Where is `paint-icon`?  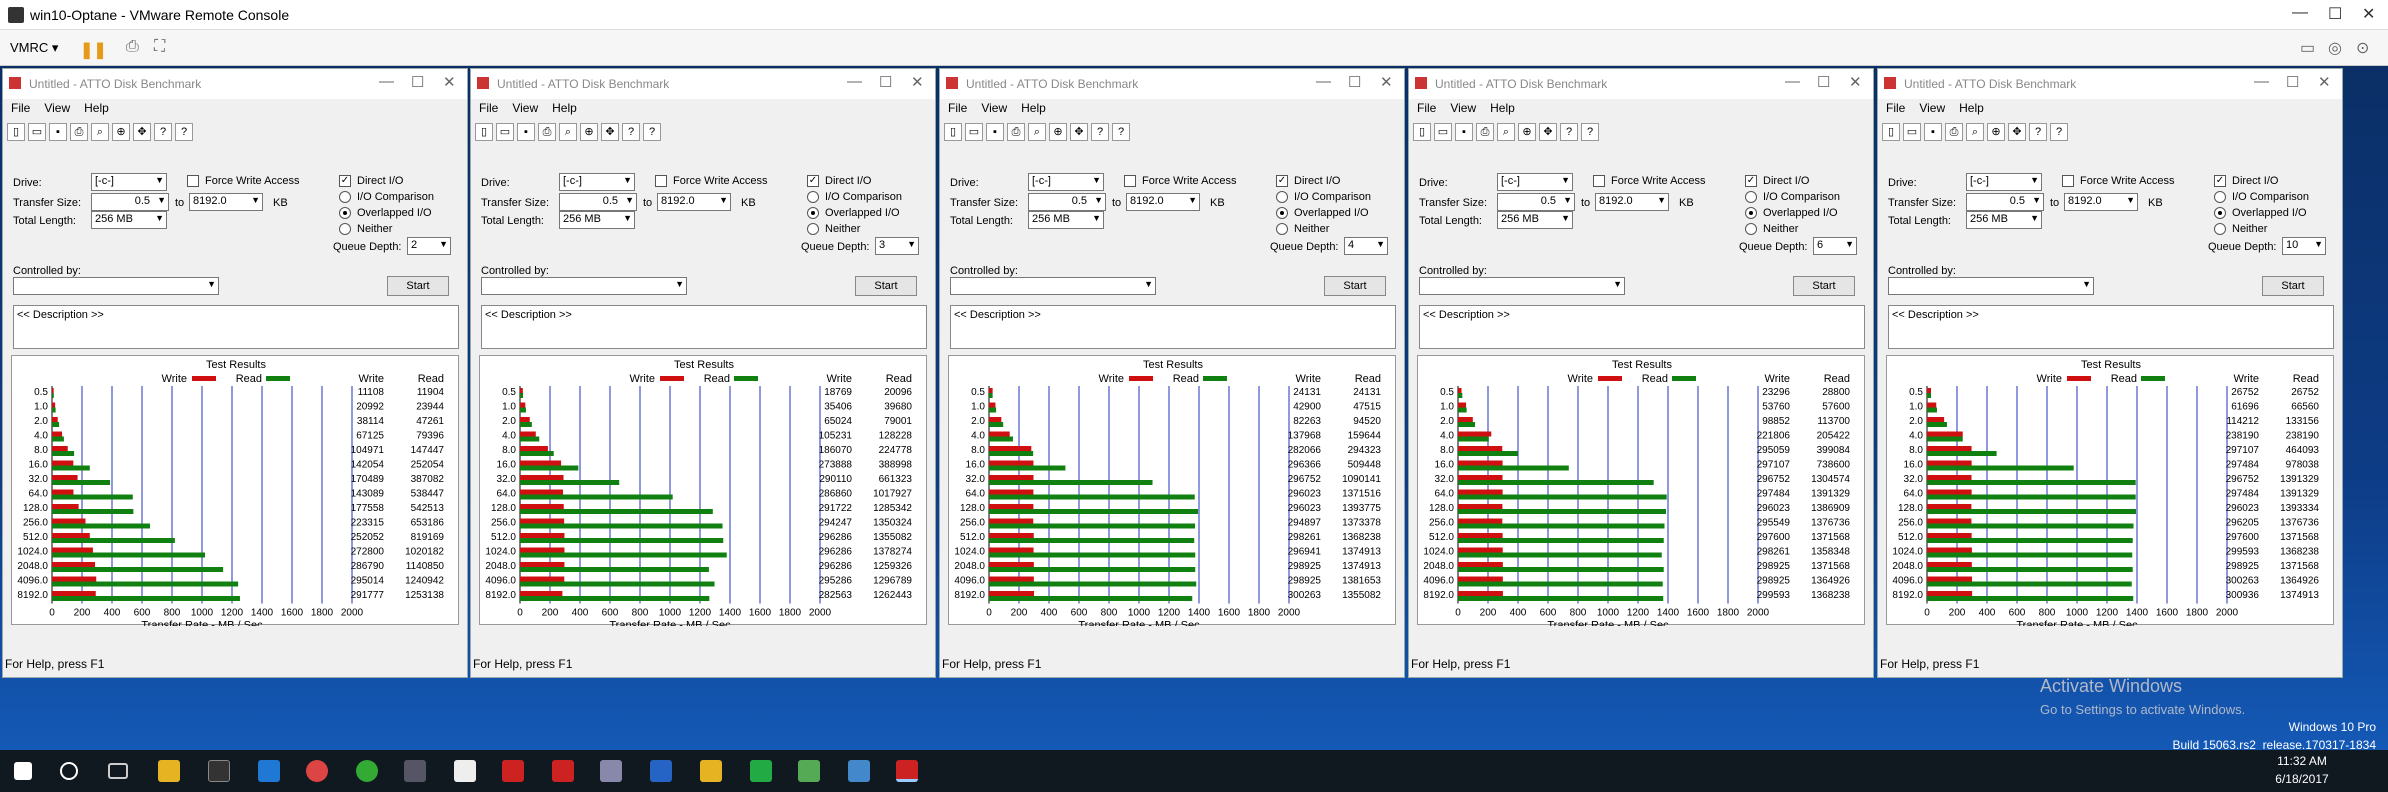
paint-icon is located at coordinates (465, 771).